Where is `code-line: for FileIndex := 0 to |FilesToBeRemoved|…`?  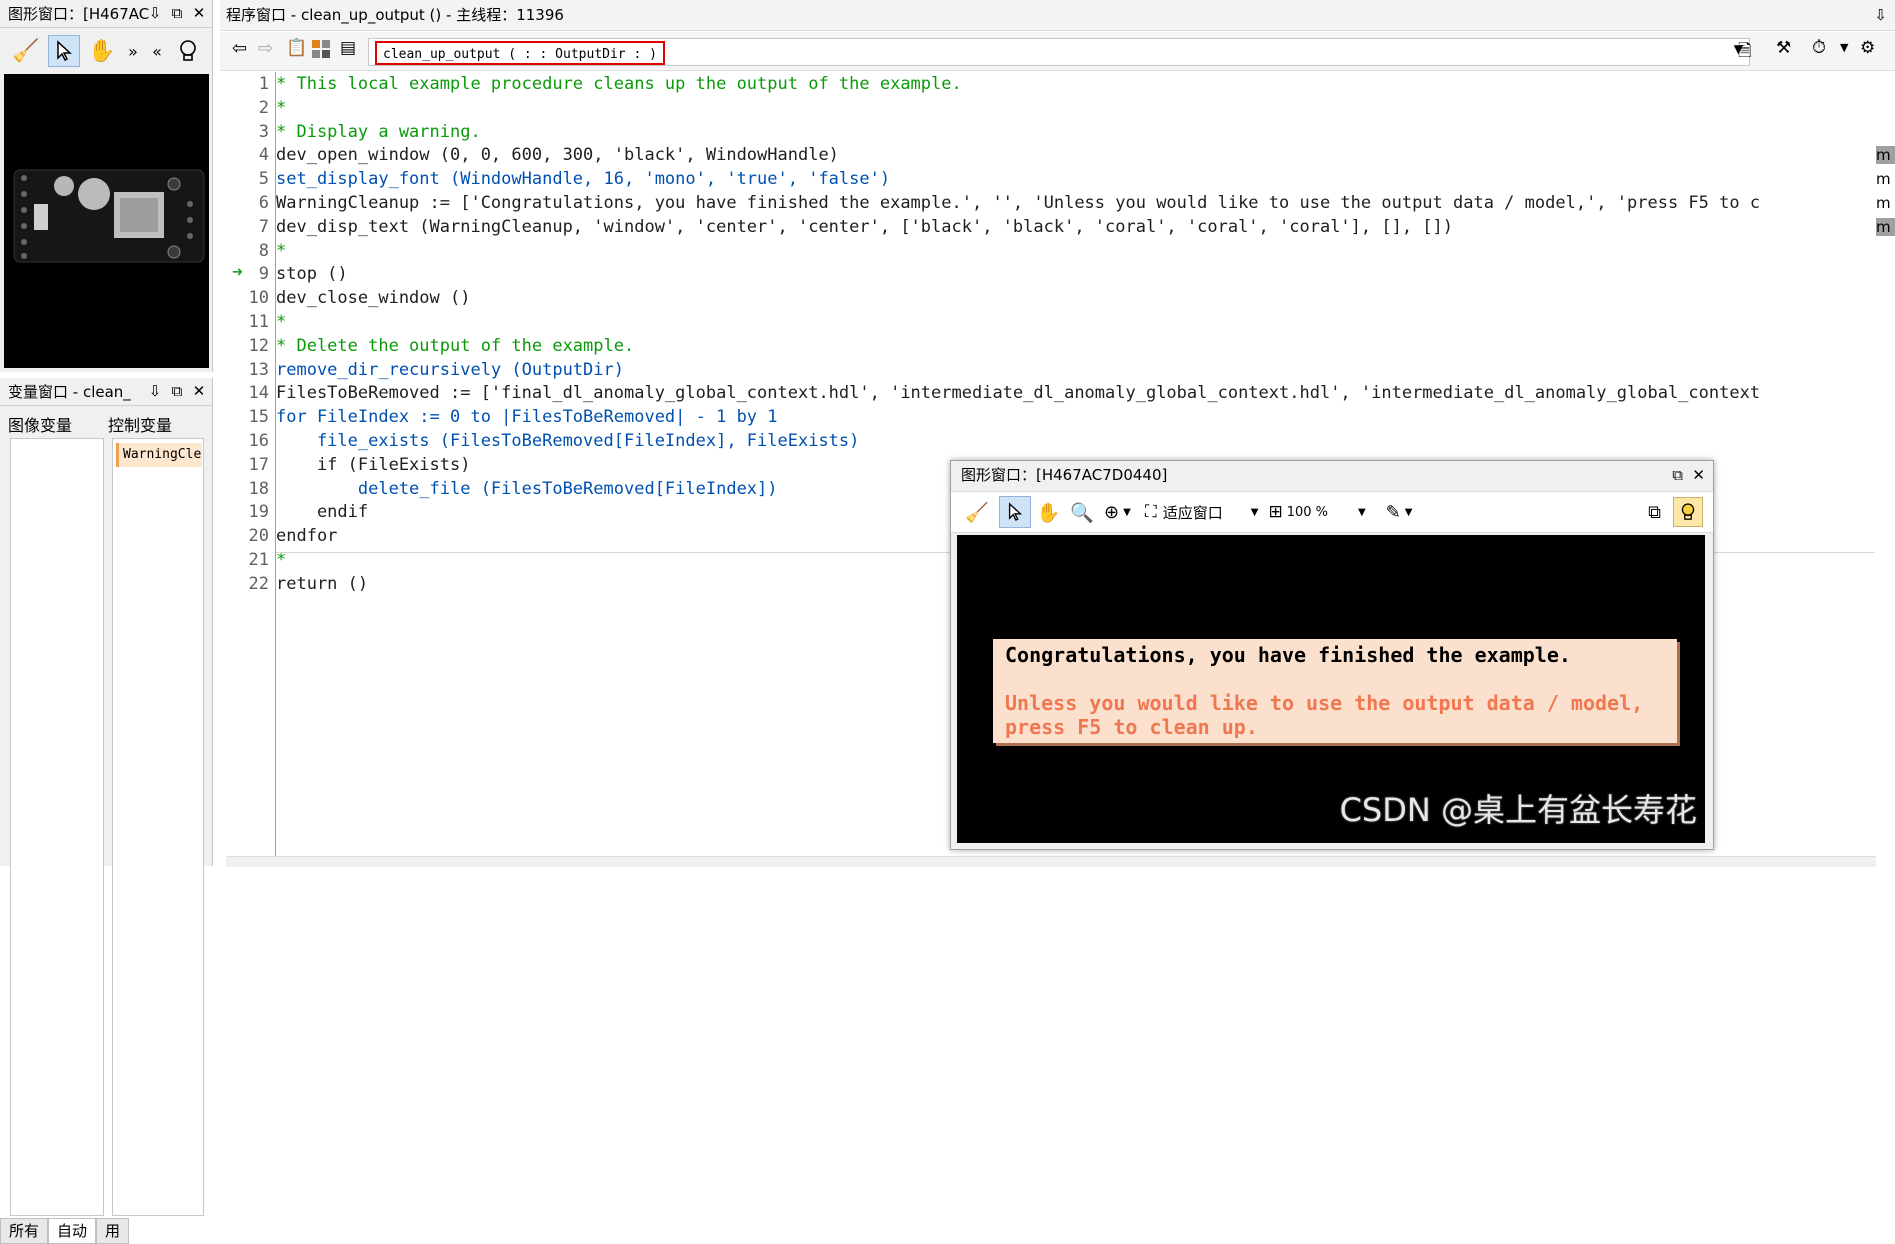 code-line: for FileIndex := 0 to |FilesToBeRemoved|… is located at coordinates (527, 417).